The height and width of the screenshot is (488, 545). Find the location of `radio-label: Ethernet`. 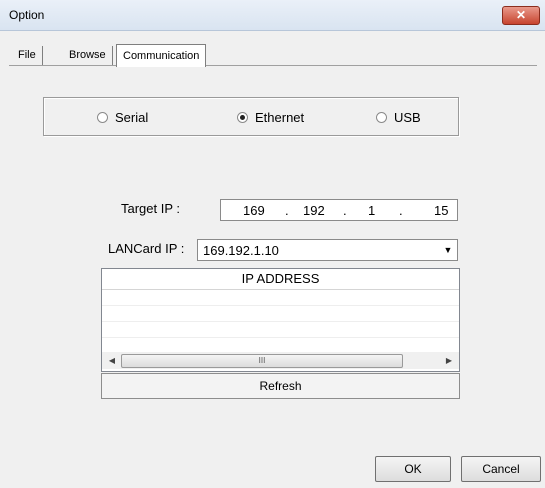

radio-label: Ethernet is located at coordinates (280, 117).